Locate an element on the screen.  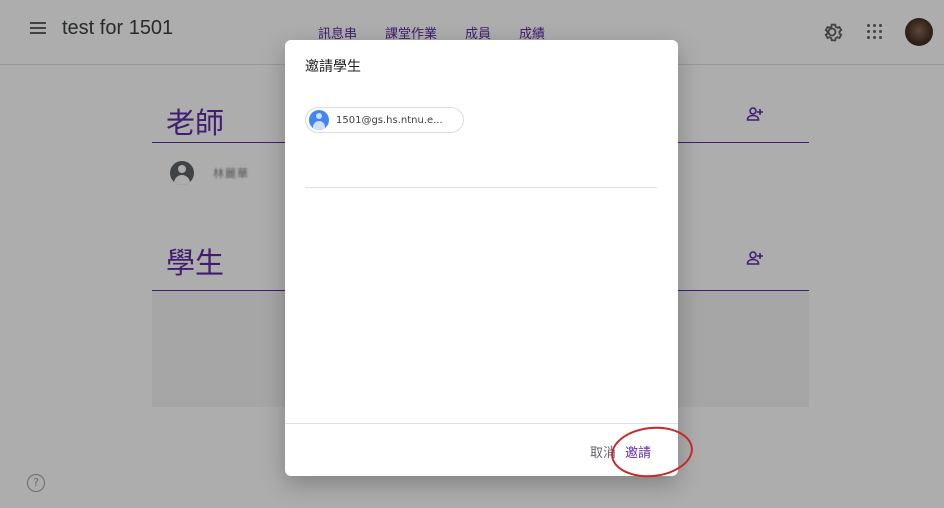
dialog-footer-divider is located at coordinates (481, 423).